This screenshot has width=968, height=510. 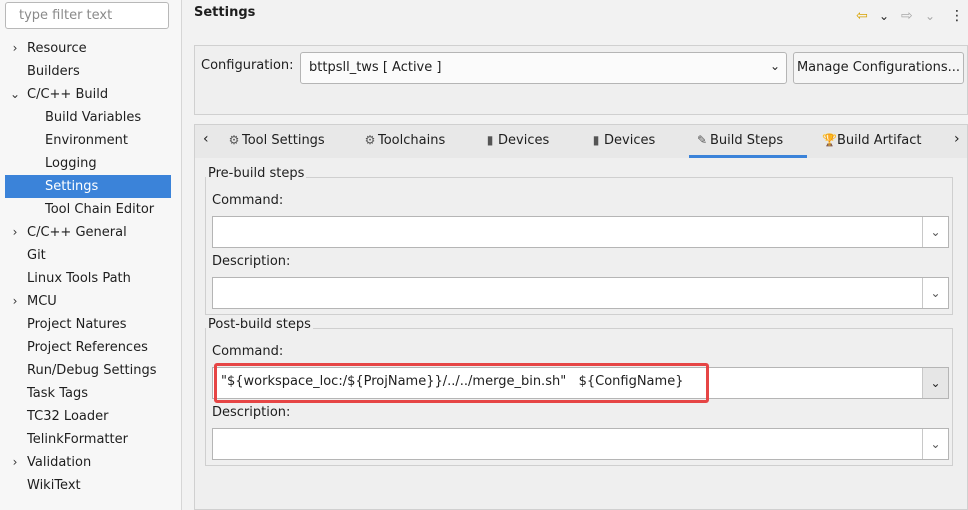 I want to click on tree-item: Run/Debug Settings, so click(x=88, y=370).